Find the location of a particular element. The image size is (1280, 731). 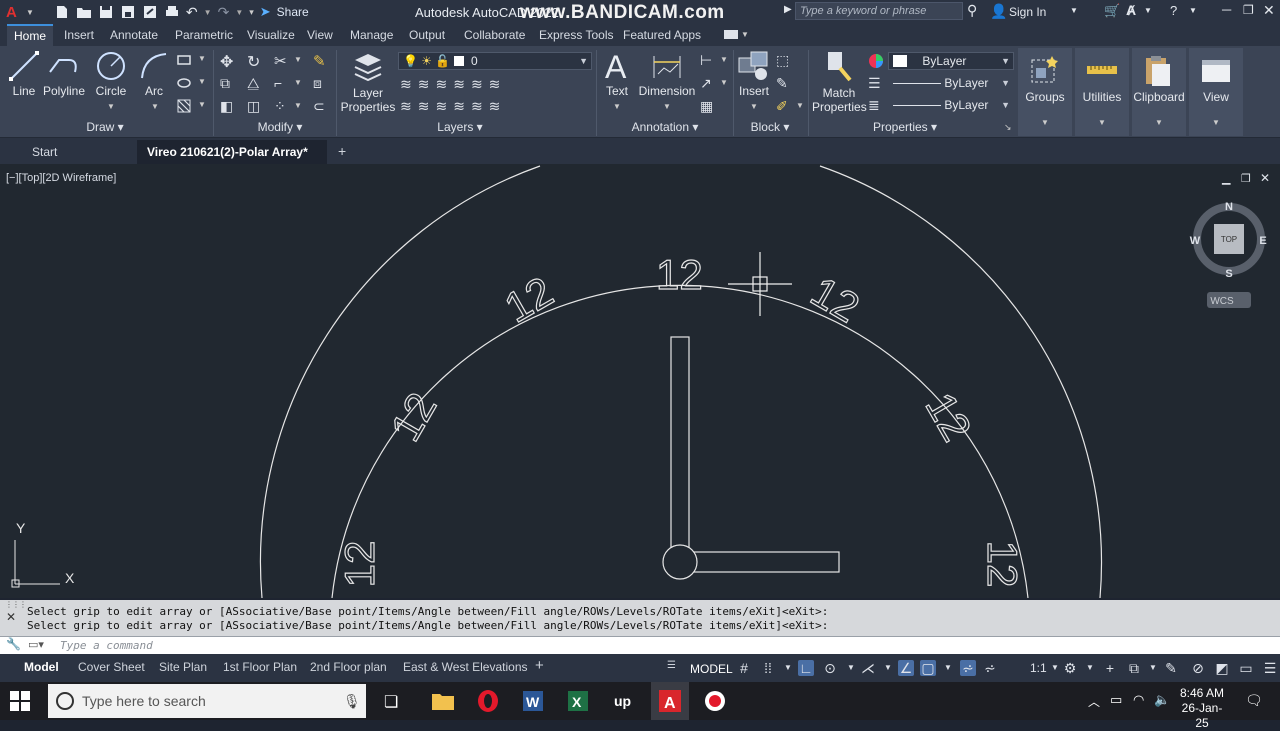

object-snap-dropdown-icon: ▼ is located at coordinates (948, 668).